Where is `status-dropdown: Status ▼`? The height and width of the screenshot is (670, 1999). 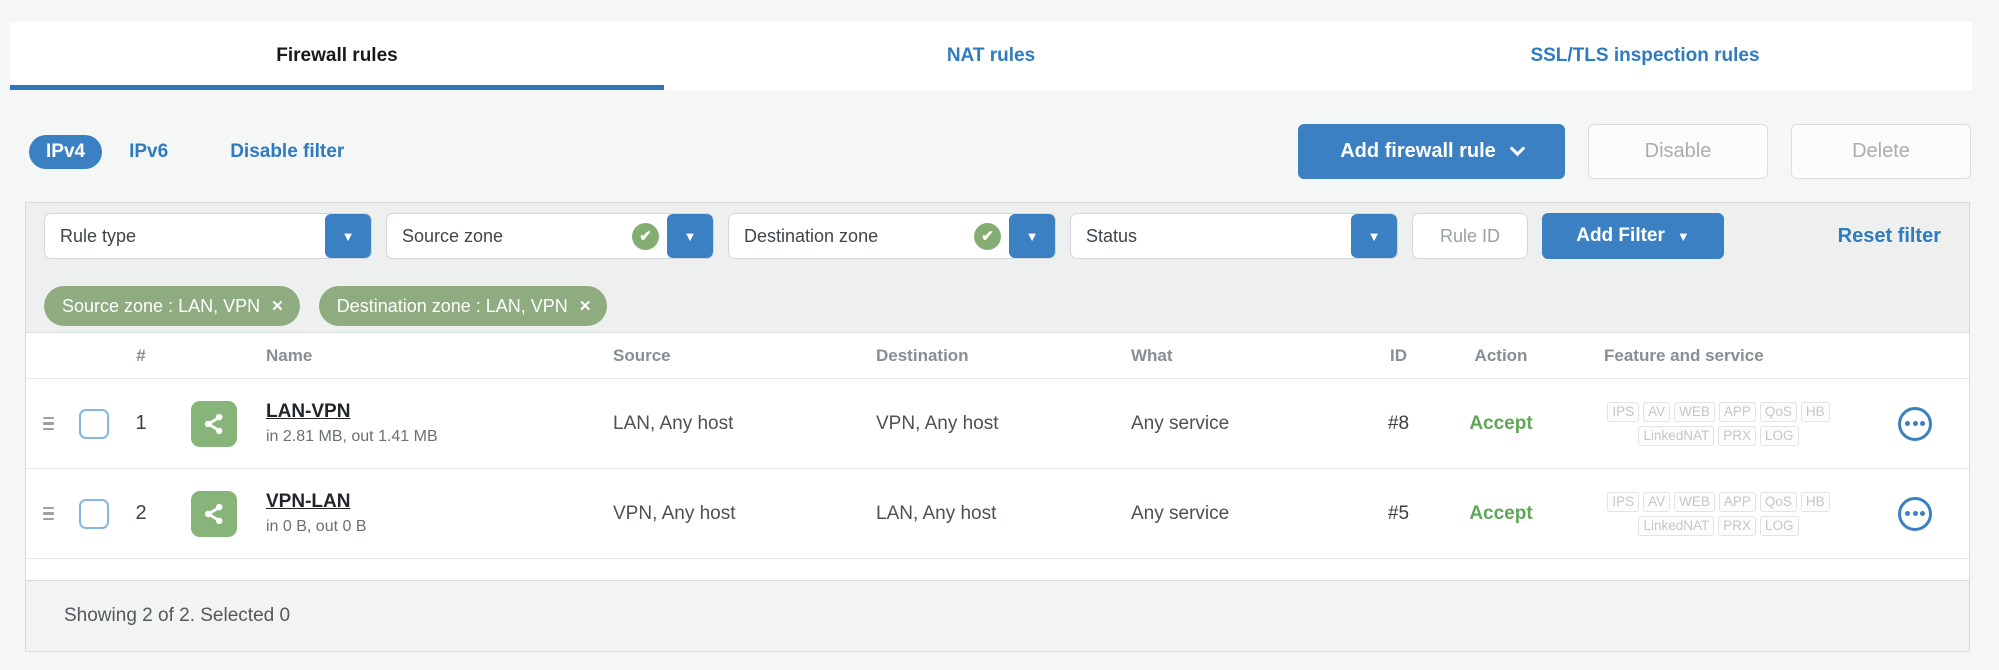
status-dropdown: Status ▼ is located at coordinates (1234, 236).